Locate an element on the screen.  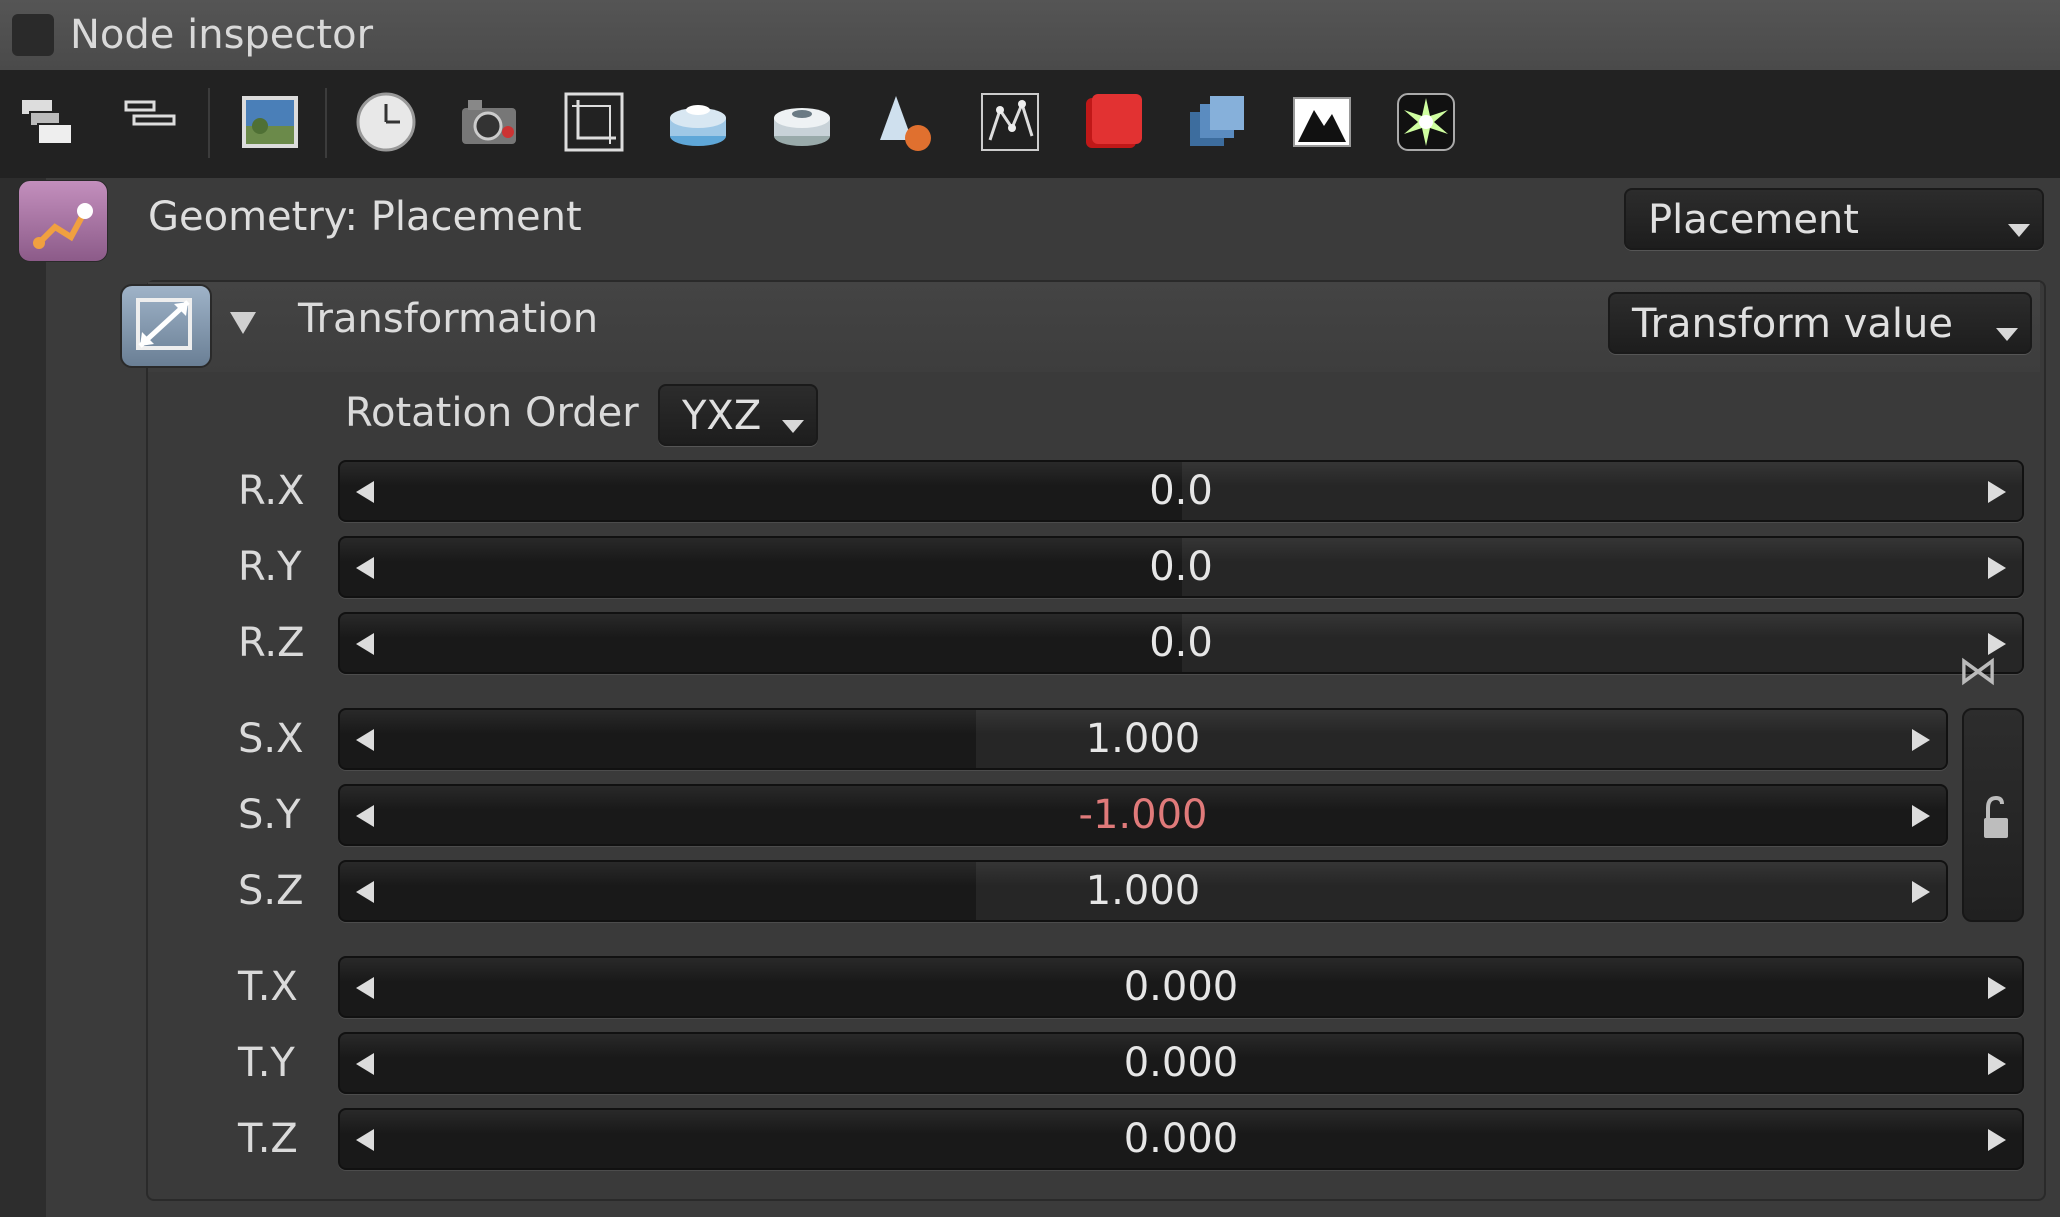
rotation-y-label: R.Y is located at coordinates (270, 567).